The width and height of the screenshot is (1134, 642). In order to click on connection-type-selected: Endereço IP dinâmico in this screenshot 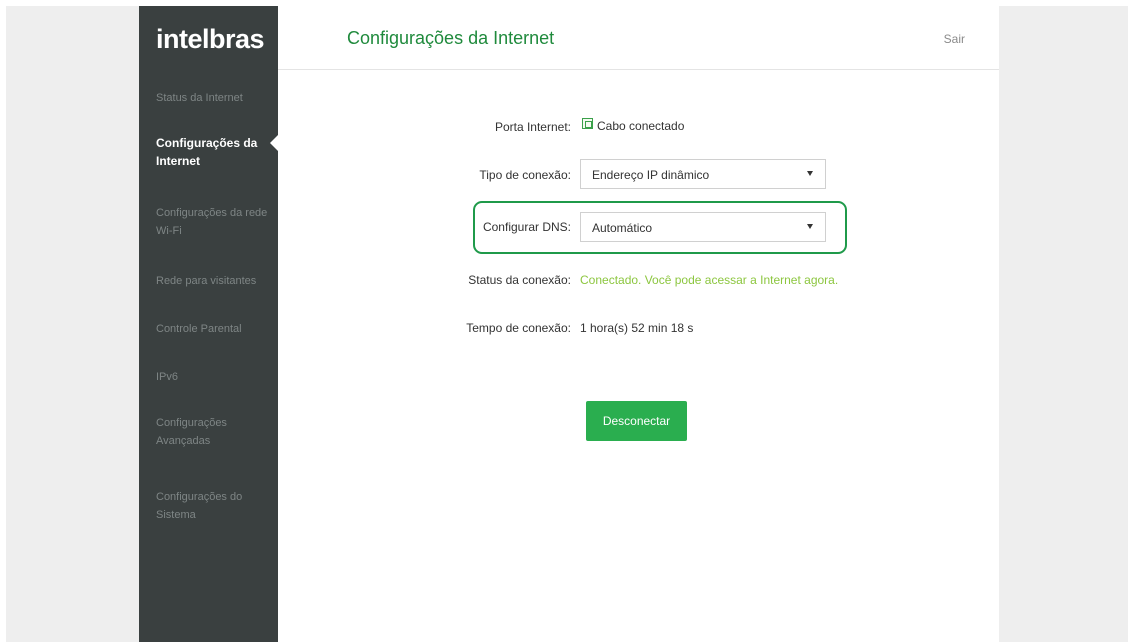, I will do `click(651, 175)`.